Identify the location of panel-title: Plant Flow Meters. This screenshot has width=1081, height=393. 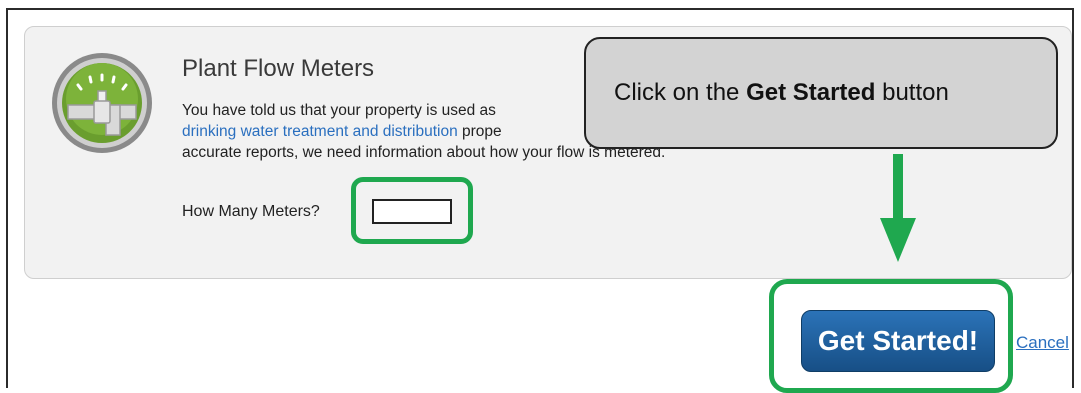
(278, 68).